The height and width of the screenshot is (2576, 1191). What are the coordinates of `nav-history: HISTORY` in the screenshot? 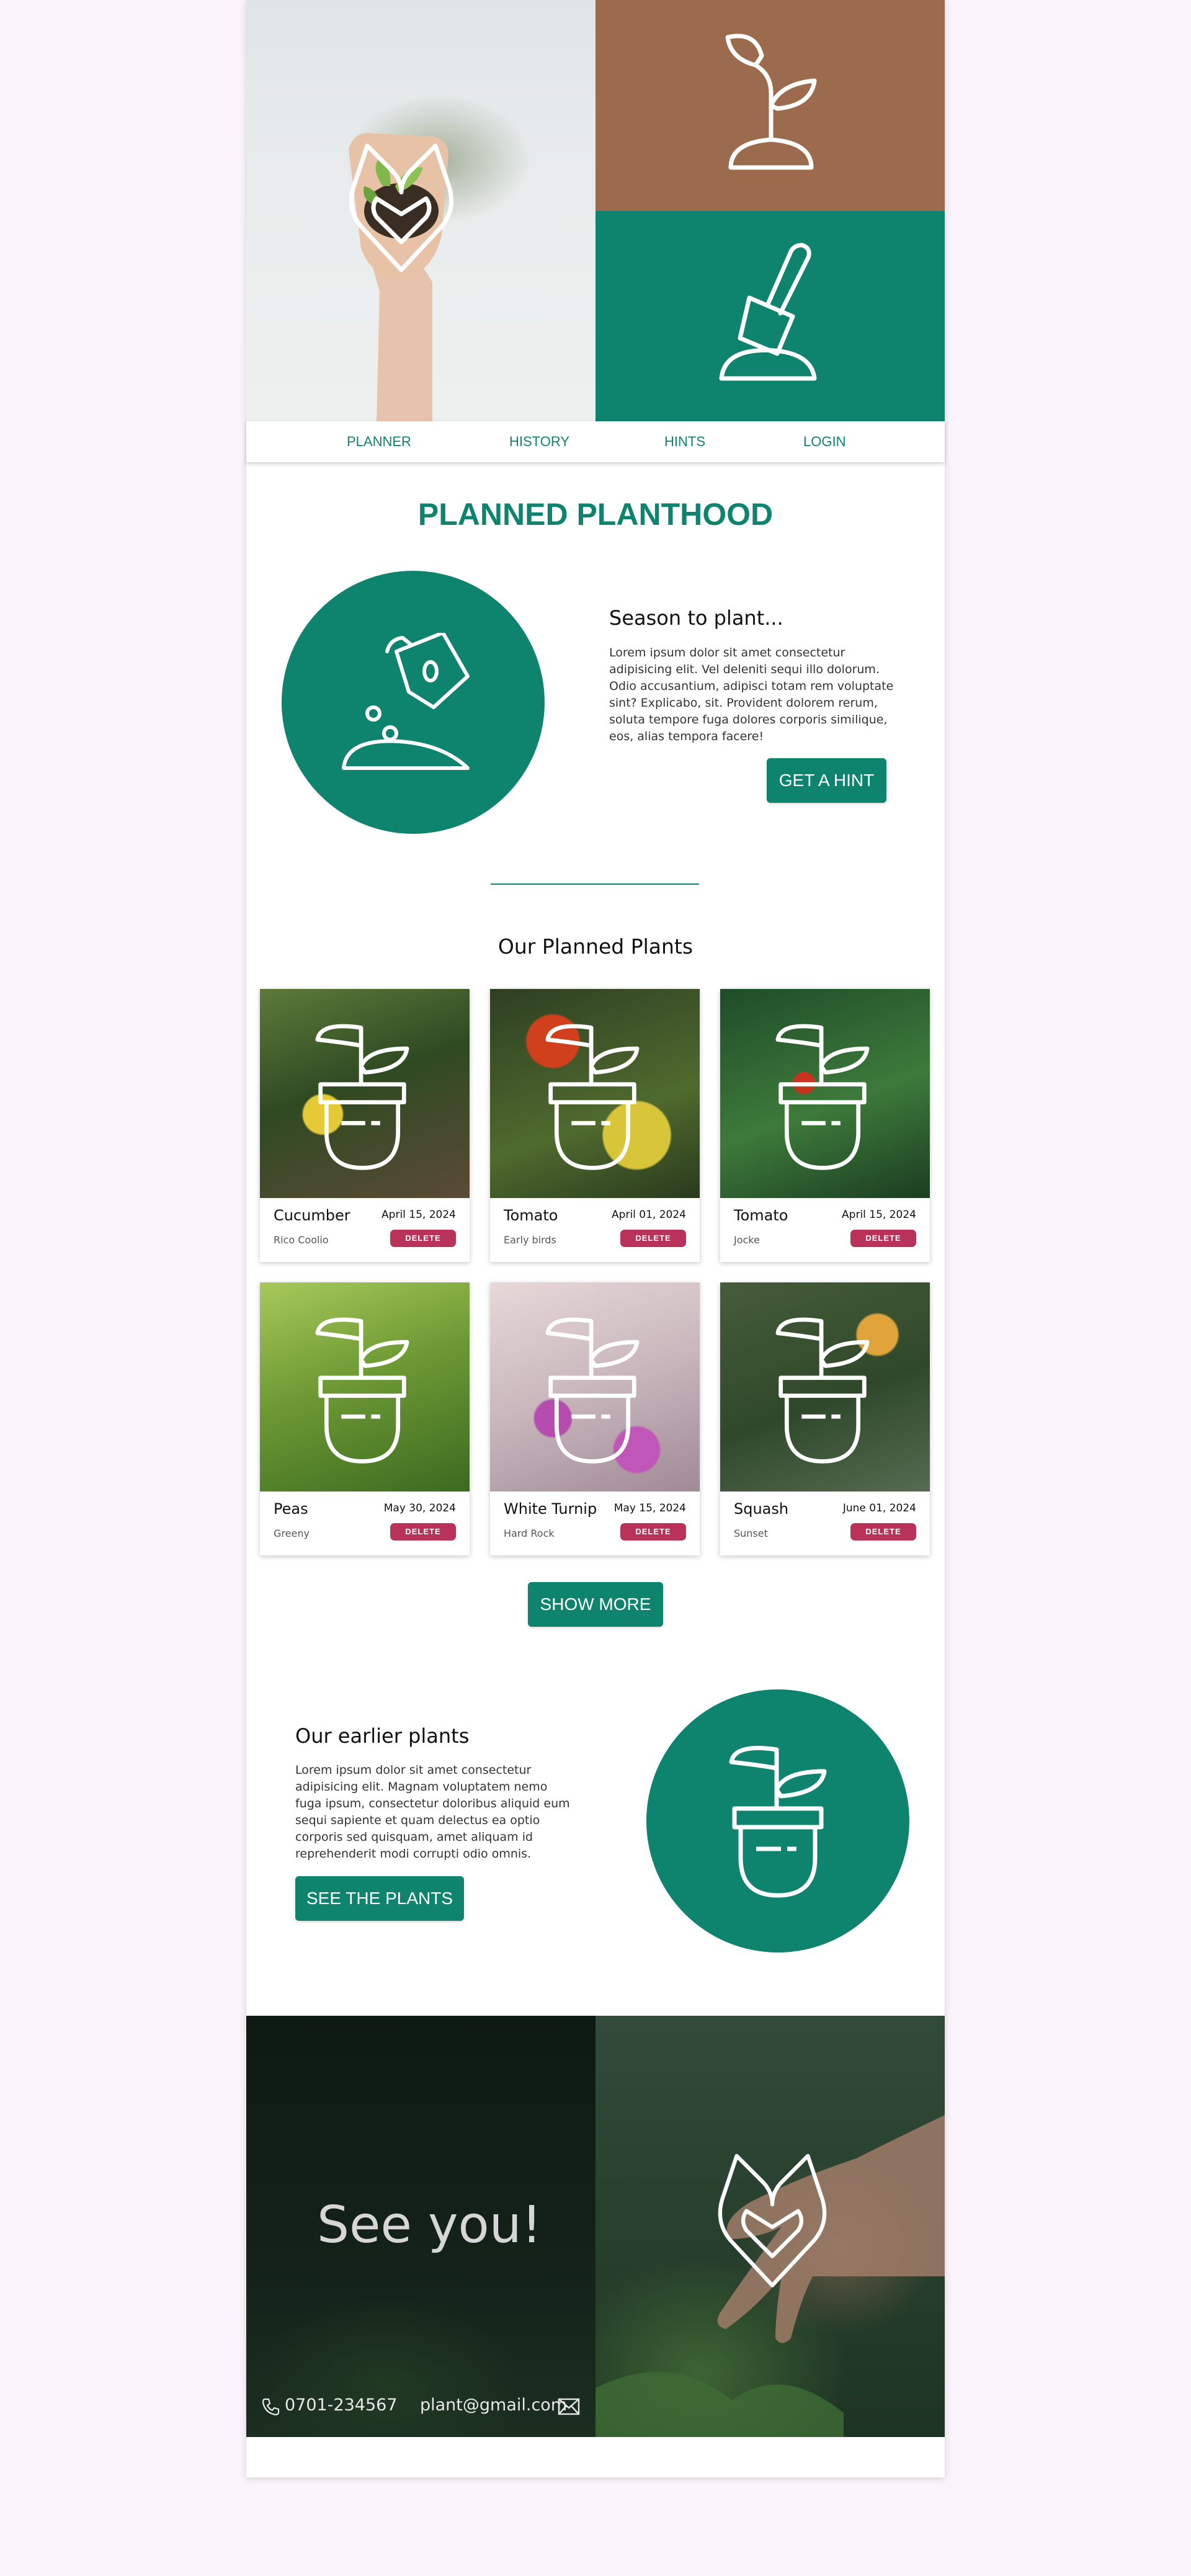 It's located at (539, 441).